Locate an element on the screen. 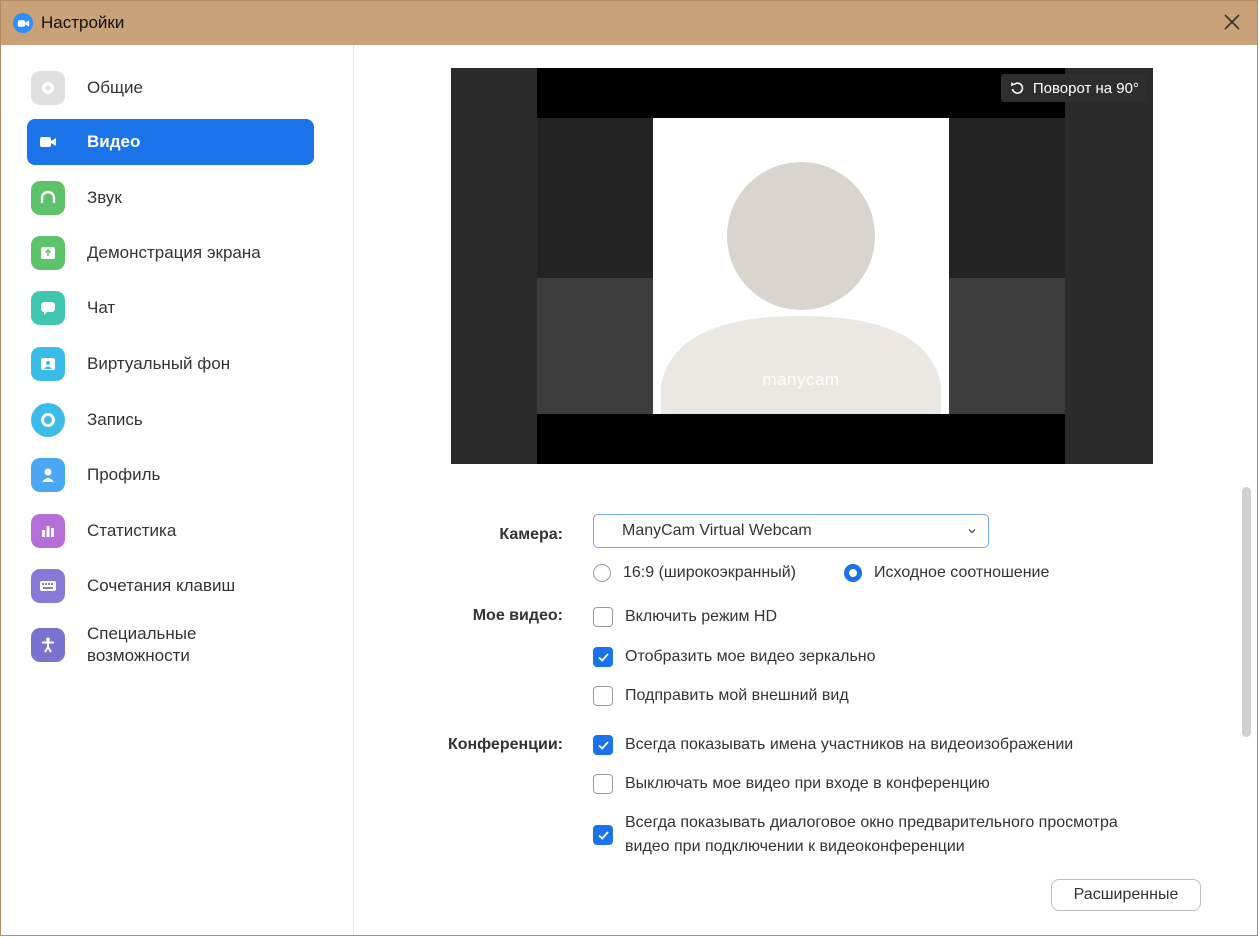  window-title: Настройки is located at coordinates (83, 22).